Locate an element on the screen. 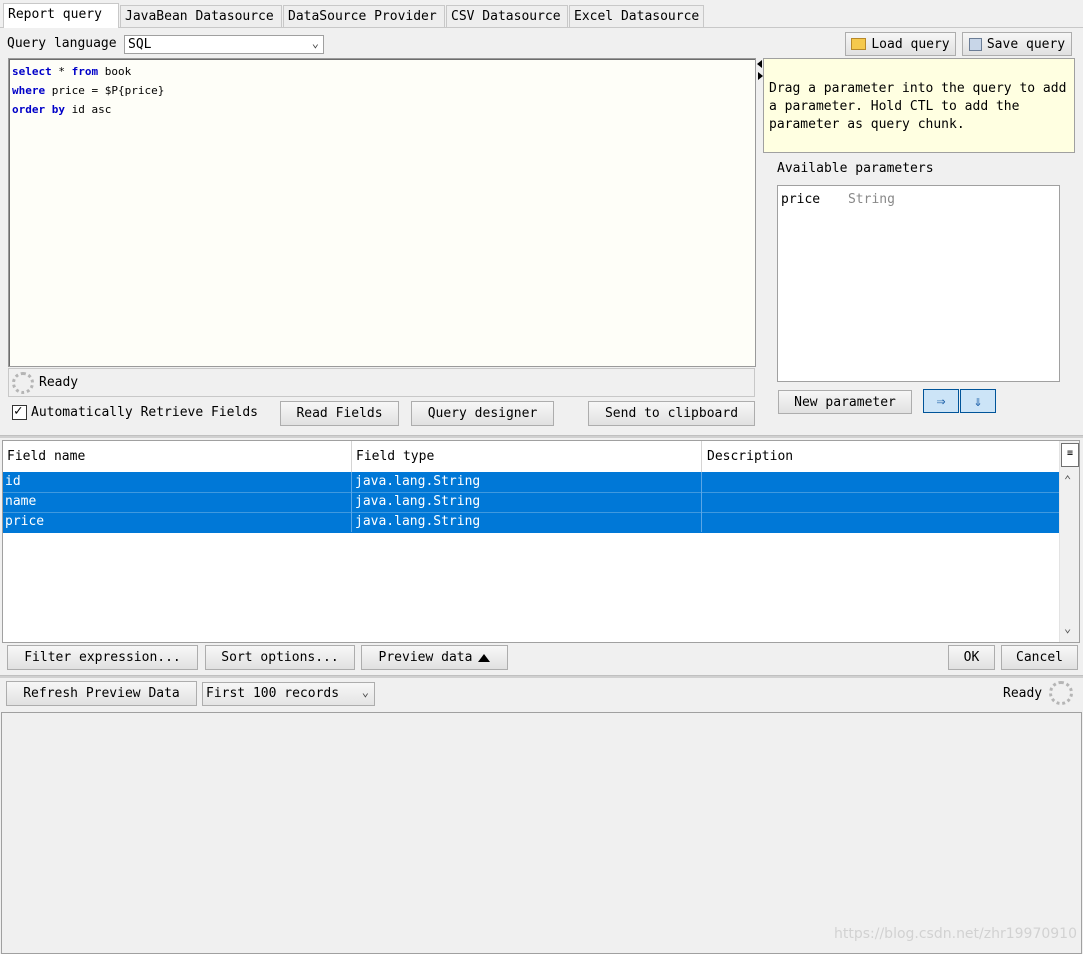 This screenshot has width=1083, height=954. save-query-button: Save query is located at coordinates (1017, 44).